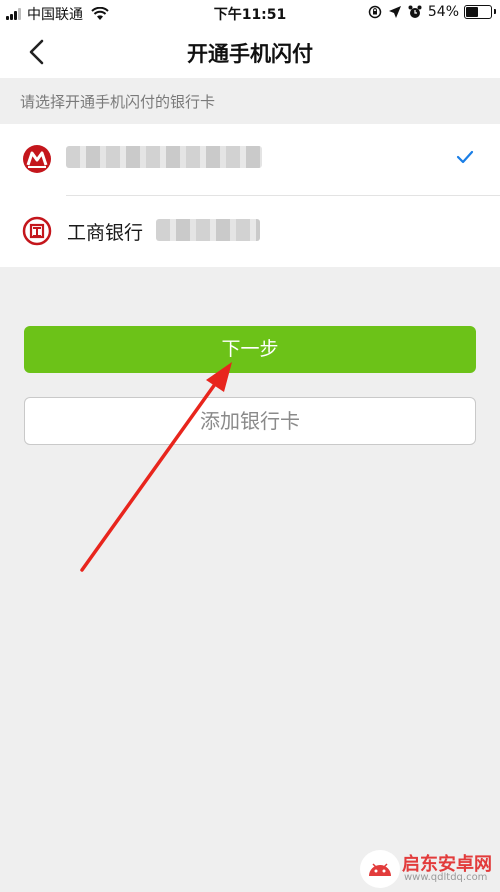 This screenshot has height=892, width=500. What do you see at coordinates (105, 233) in the screenshot?
I see `bank-name-label: 工商银行` at bounding box center [105, 233].